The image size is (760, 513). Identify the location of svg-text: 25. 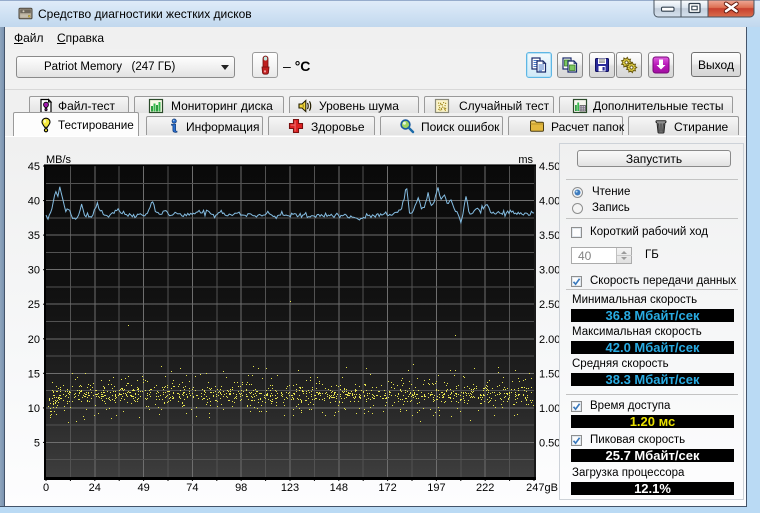
(34, 305).